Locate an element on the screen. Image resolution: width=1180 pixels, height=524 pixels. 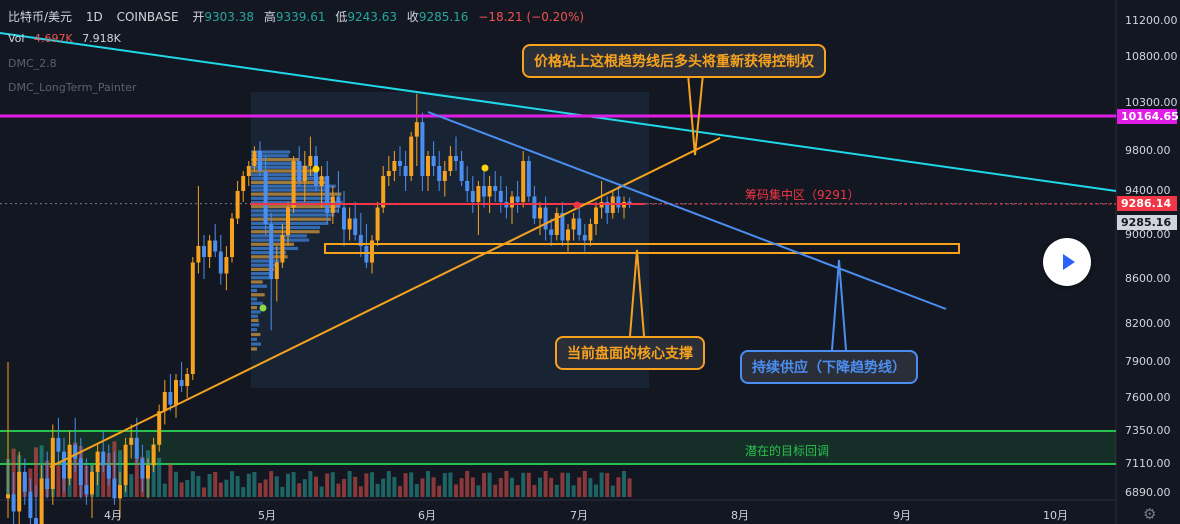
legend-low: 9243.63 is located at coordinates (372, 17).